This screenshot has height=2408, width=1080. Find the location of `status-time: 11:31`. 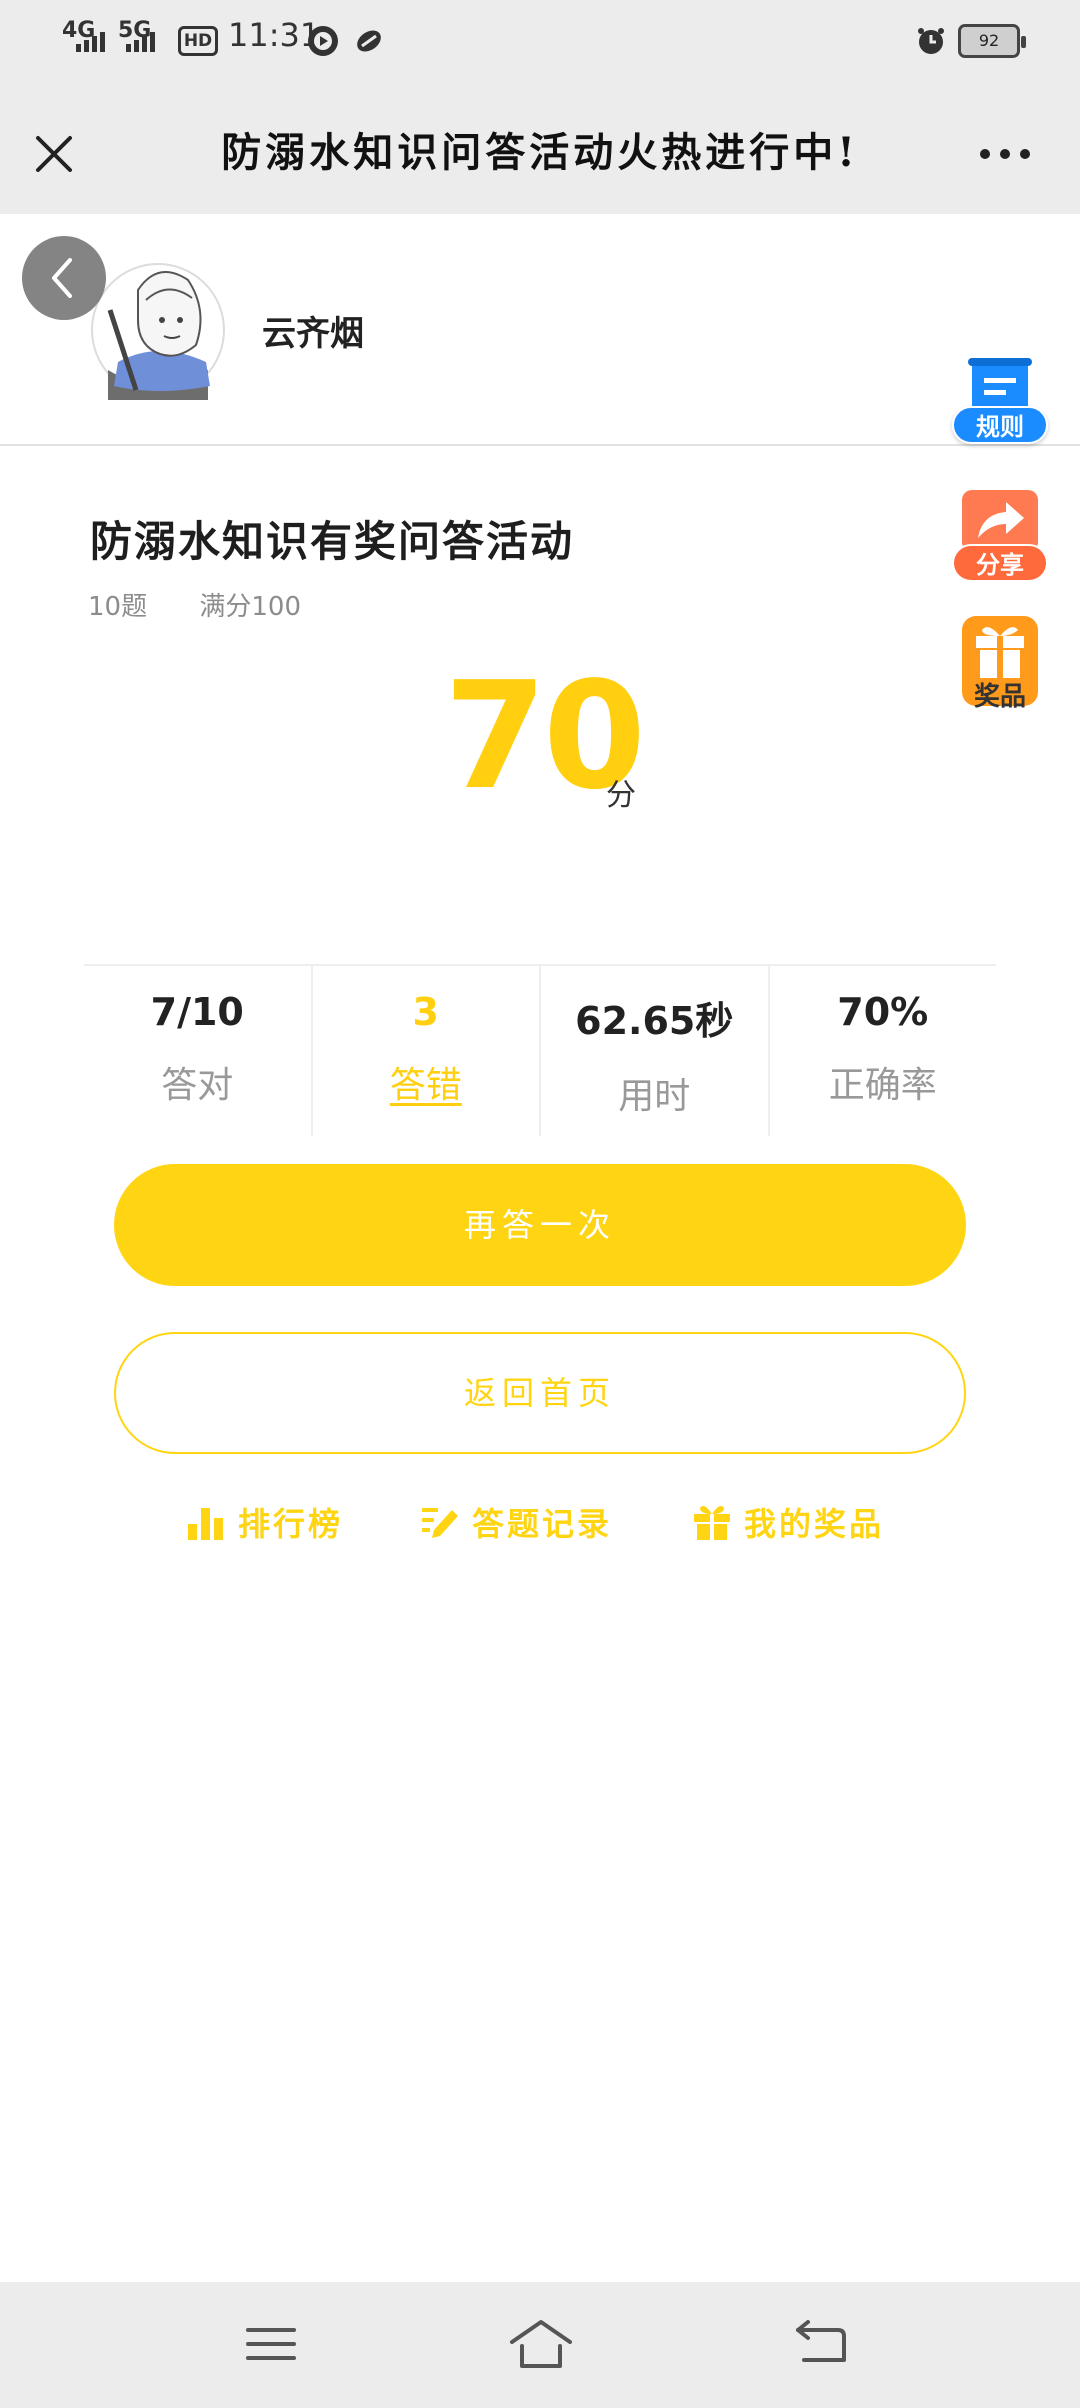

status-time: 11:31 is located at coordinates (274, 35).